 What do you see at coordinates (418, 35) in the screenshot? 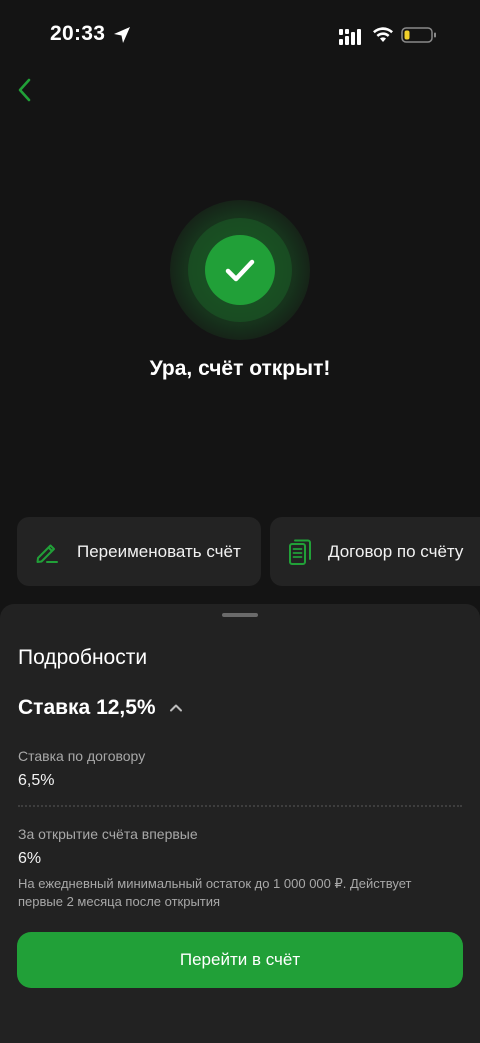
I see `battery-low-icon` at bounding box center [418, 35].